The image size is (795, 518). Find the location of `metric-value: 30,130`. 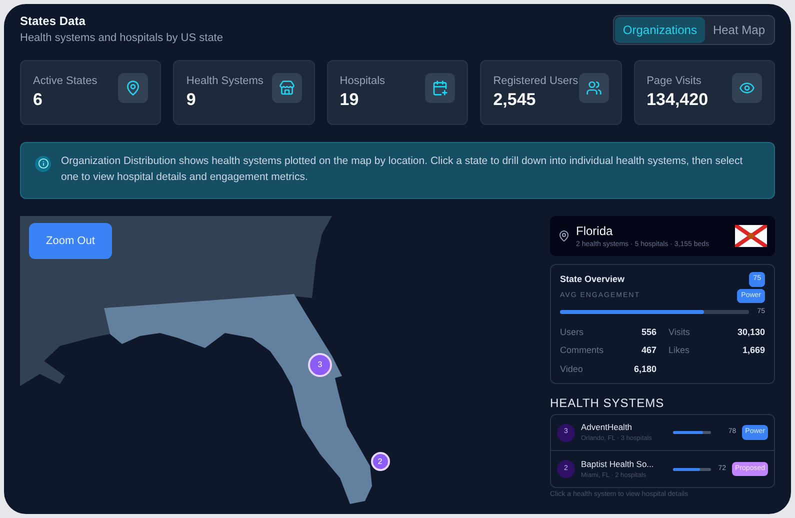

metric-value: 30,130 is located at coordinates (751, 332).